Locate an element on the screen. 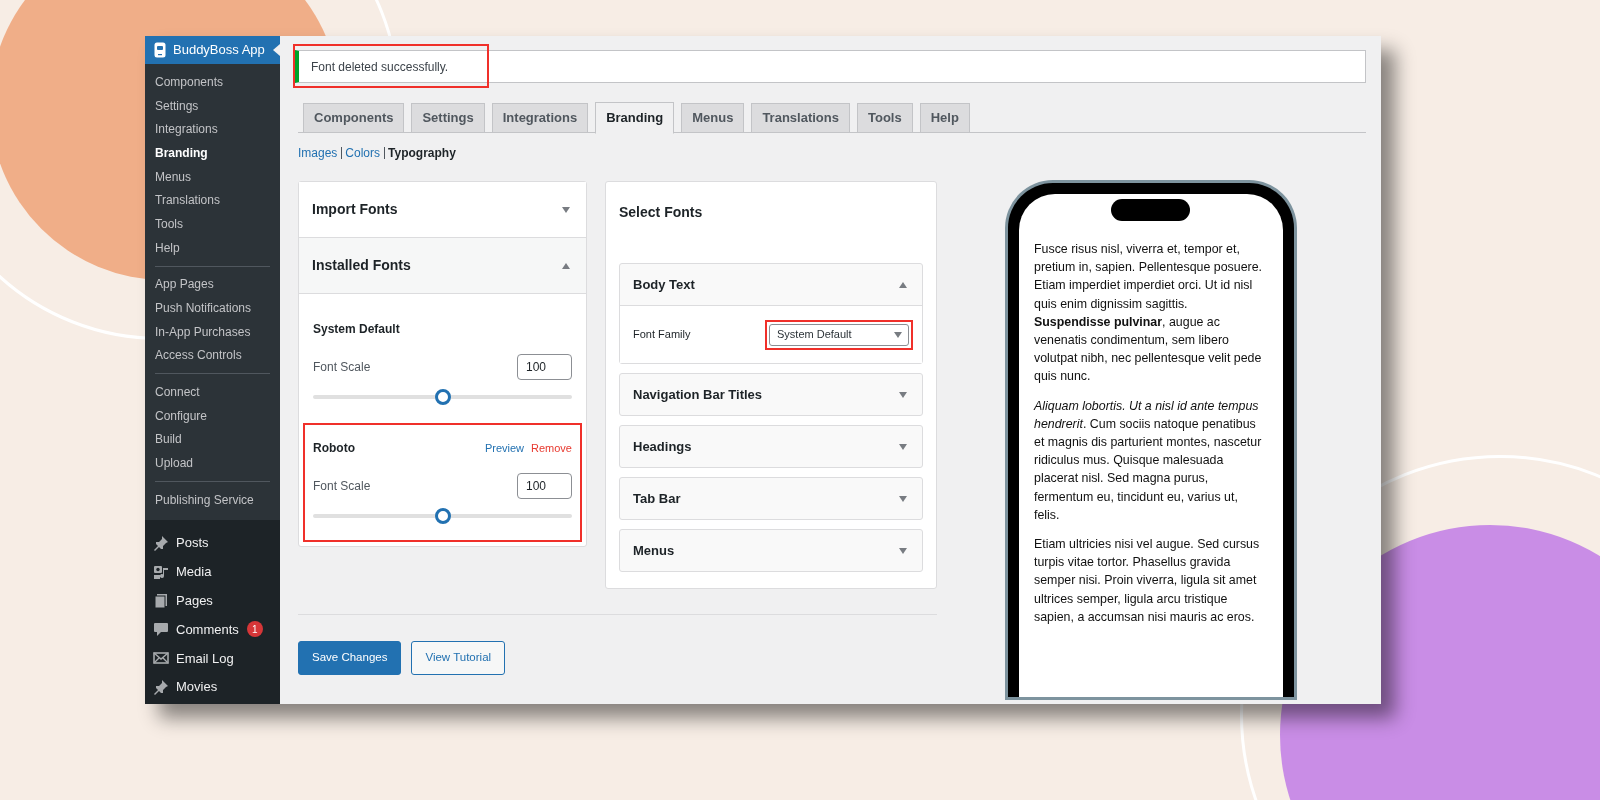 The width and height of the screenshot is (1600, 800). preview-link: Preview is located at coordinates (504, 448).